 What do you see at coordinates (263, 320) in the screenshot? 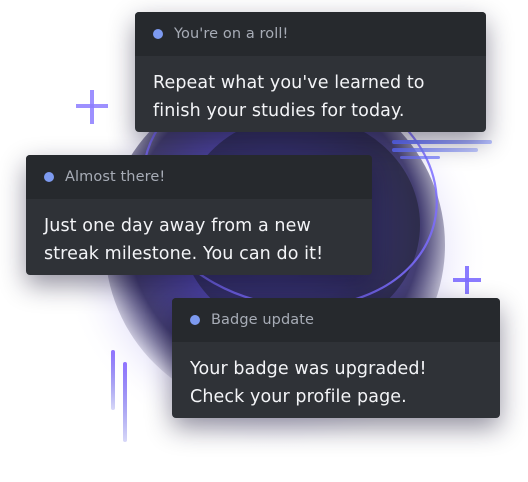
I see `notification-title: Badge update` at bounding box center [263, 320].